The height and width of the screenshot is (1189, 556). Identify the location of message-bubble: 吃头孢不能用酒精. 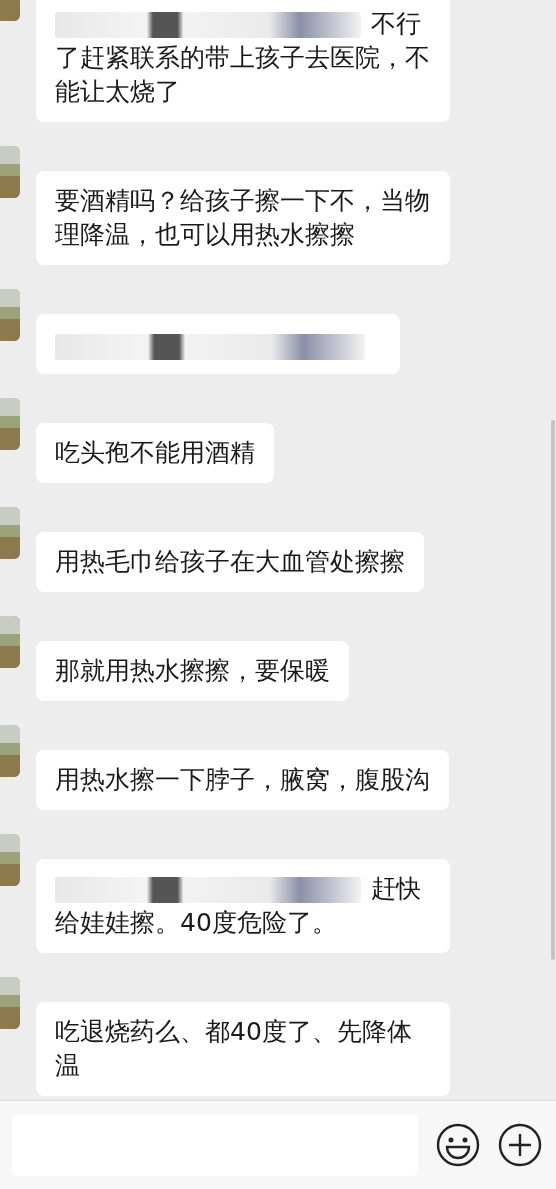
(155, 453).